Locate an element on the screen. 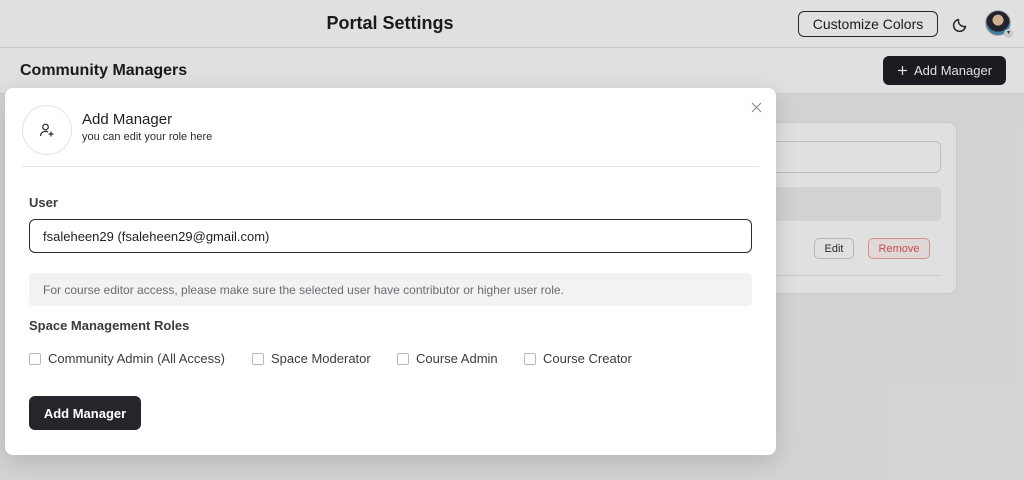  role-course-creator: Course Creator is located at coordinates (578, 358).